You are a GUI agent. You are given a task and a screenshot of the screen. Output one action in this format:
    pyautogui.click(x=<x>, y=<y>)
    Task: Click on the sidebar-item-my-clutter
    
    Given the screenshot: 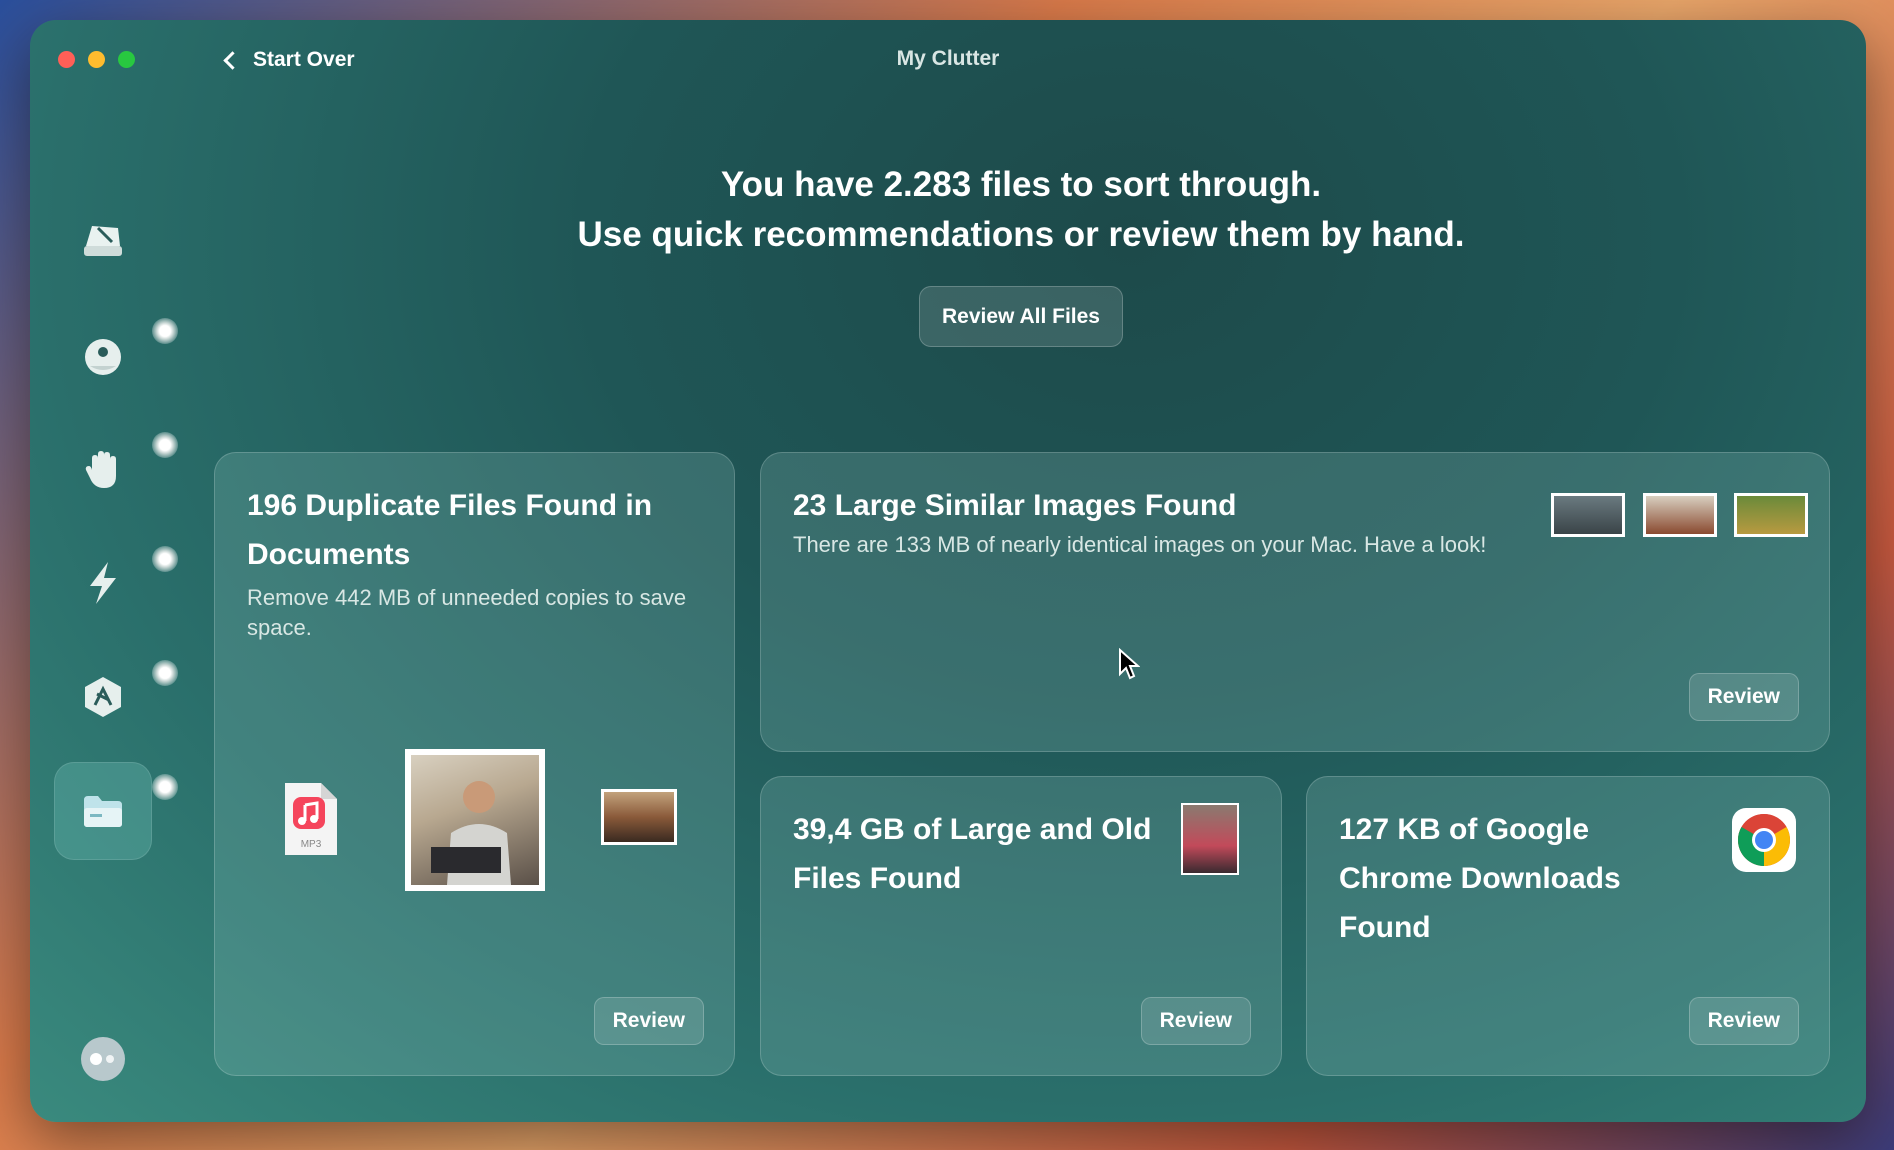 What is the action you would take?
    pyautogui.click(x=103, y=811)
    